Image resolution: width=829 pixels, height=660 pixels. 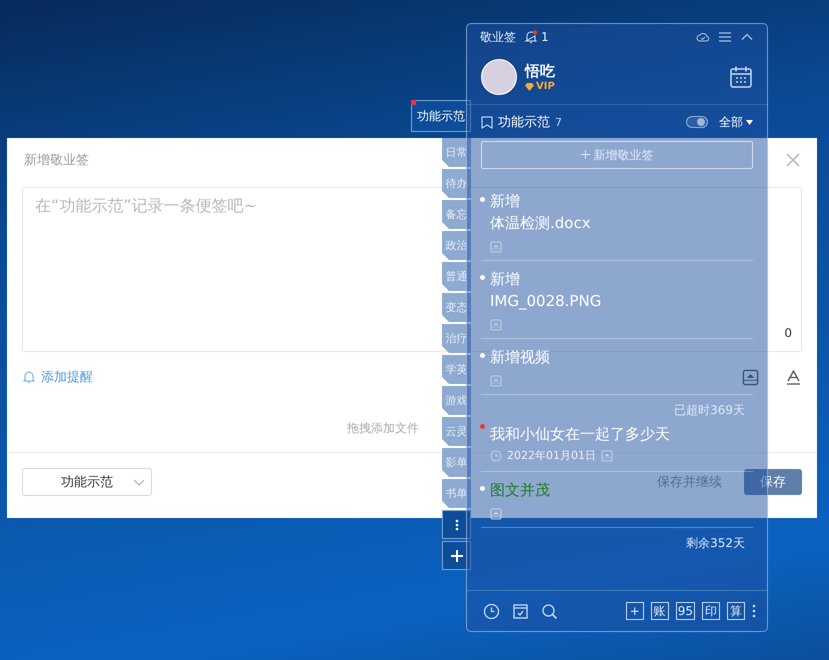 I want to click on category-tab: 备忘, so click(x=456, y=214).